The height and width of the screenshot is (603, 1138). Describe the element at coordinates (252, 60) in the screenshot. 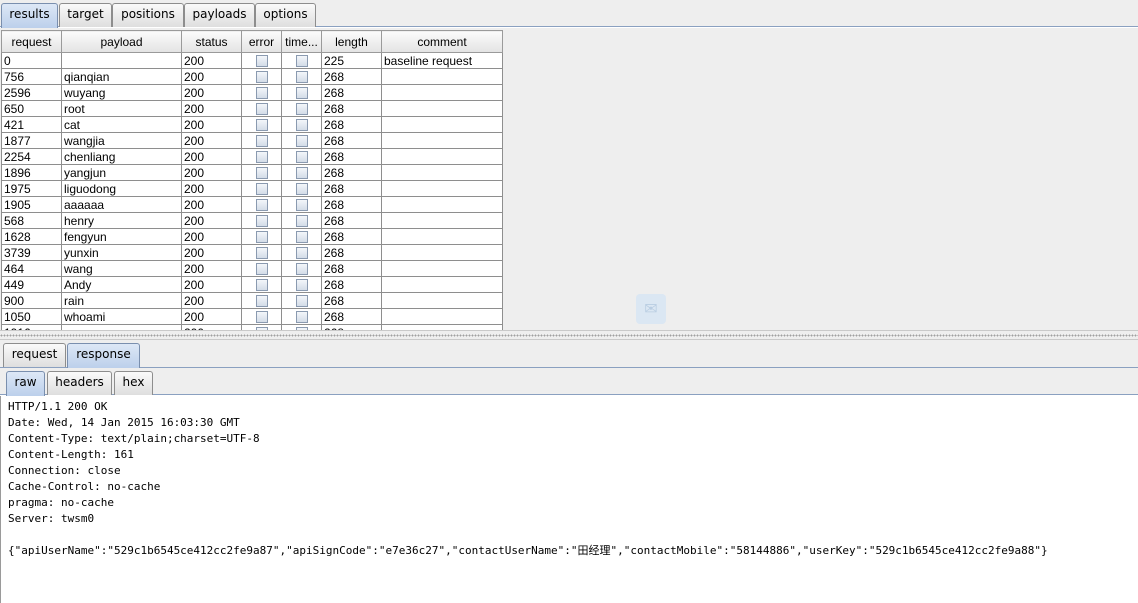

I see `table-row: 0 200 225 baseline request` at that location.